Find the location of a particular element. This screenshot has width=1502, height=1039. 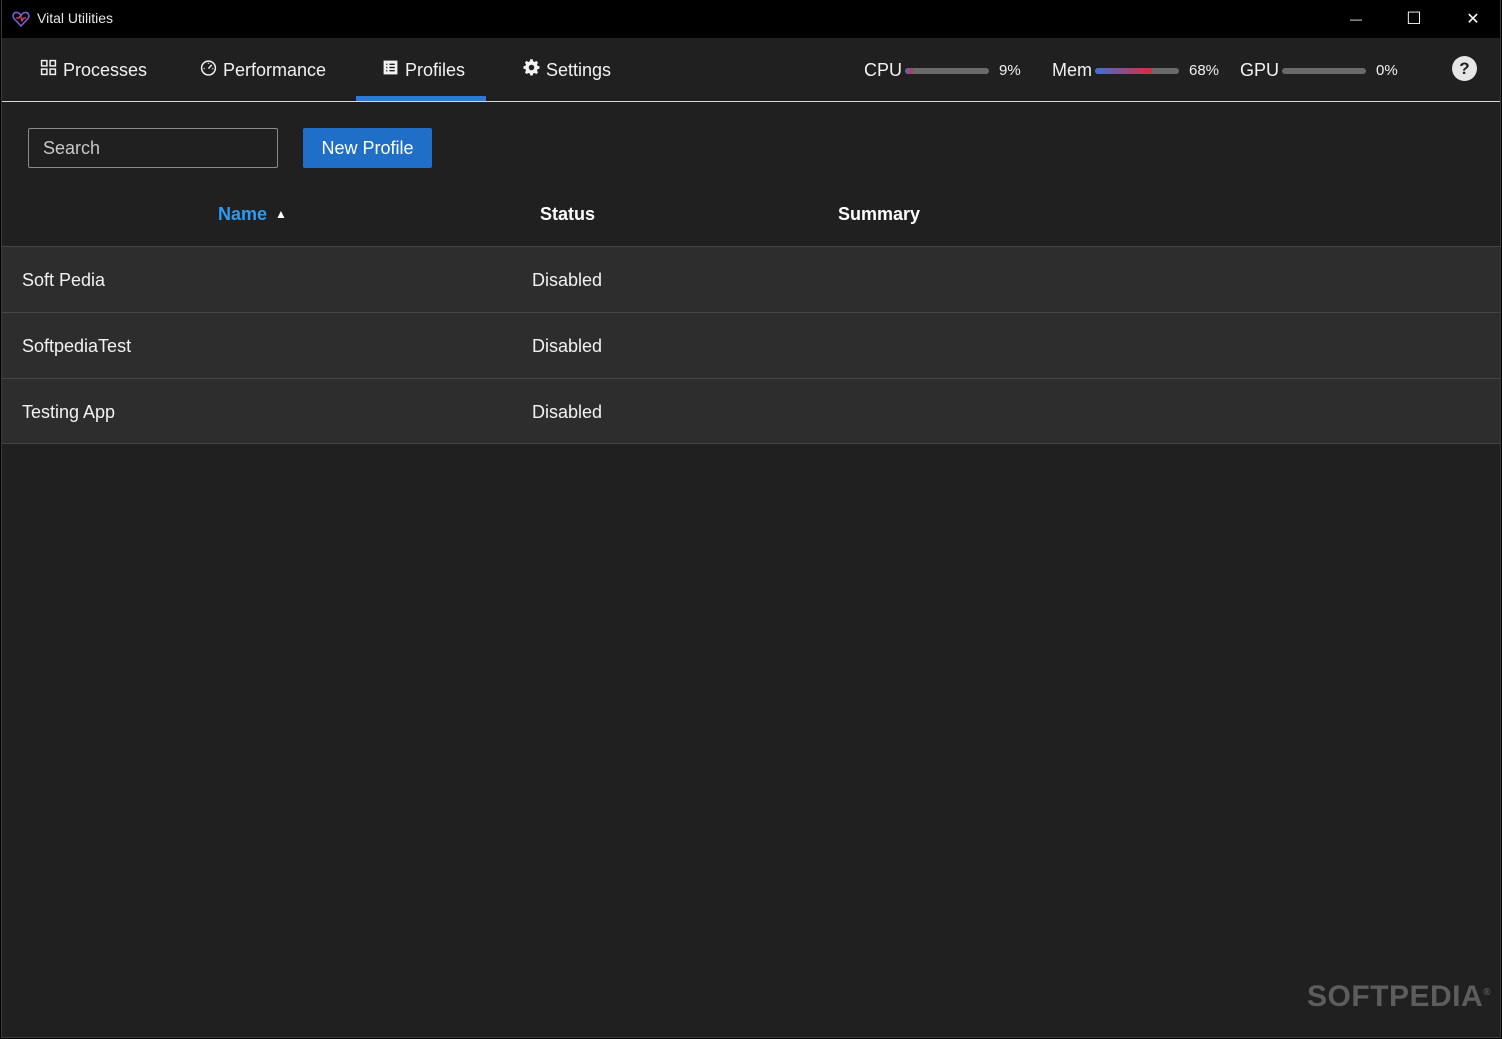

cpu-label: CPU is located at coordinates (883, 69).